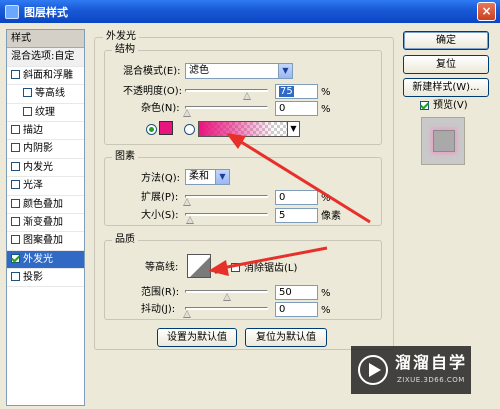  What do you see at coordinates (431, 362) in the screenshot?
I see `watermark-main: 溜溜自学` at bounding box center [431, 362].